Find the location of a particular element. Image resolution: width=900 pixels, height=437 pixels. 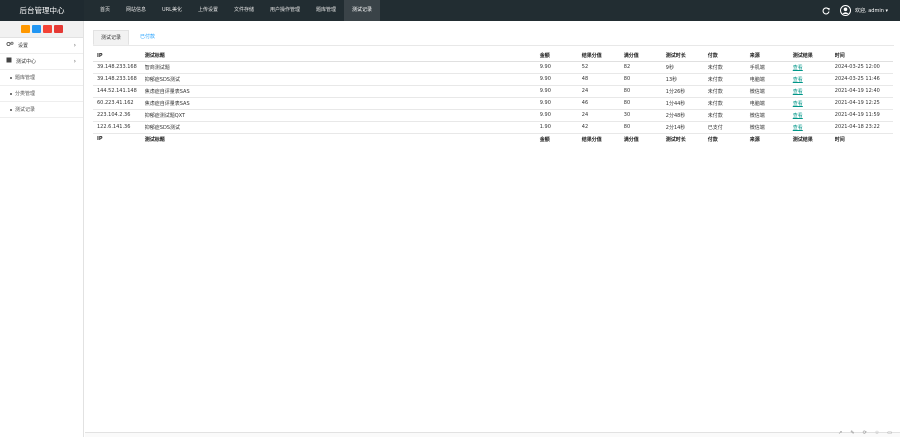

nav-item-question-bank: 题库管理 is located at coordinates (326, 10).